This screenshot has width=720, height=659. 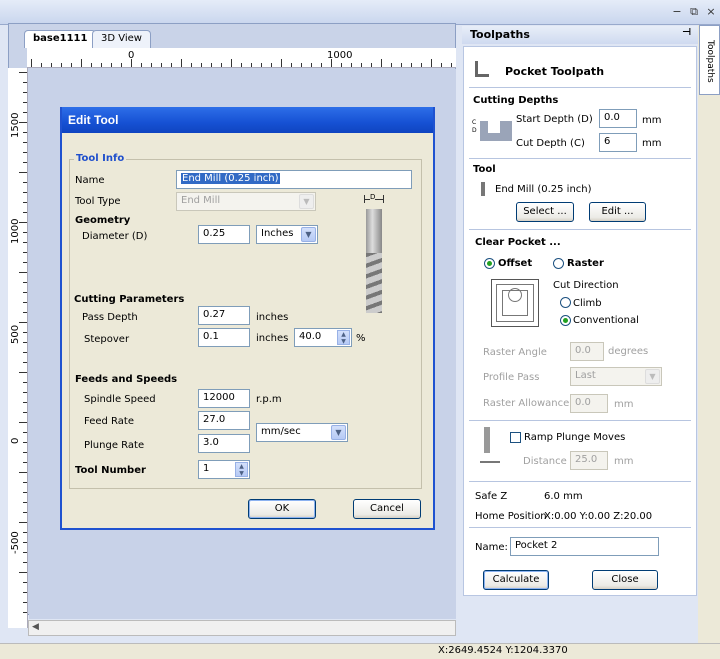 What do you see at coordinates (224, 398) in the screenshot?
I see `spindle-speed-input: 12000` at bounding box center [224, 398].